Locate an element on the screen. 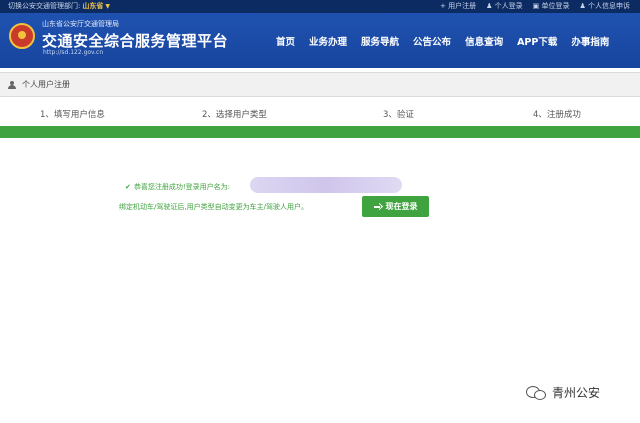  caret-down-icon: ▼ is located at coordinates (107, 6).